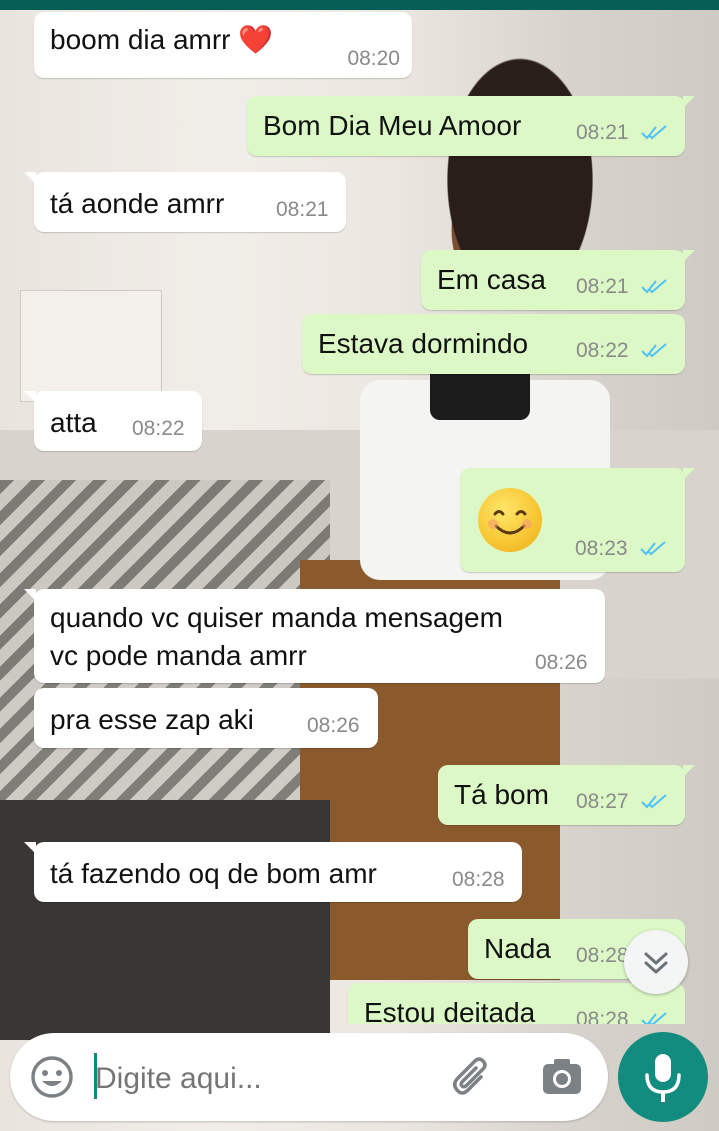 The image size is (719, 1131). What do you see at coordinates (52, 1077) in the screenshot?
I see `emoji-icon` at bounding box center [52, 1077].